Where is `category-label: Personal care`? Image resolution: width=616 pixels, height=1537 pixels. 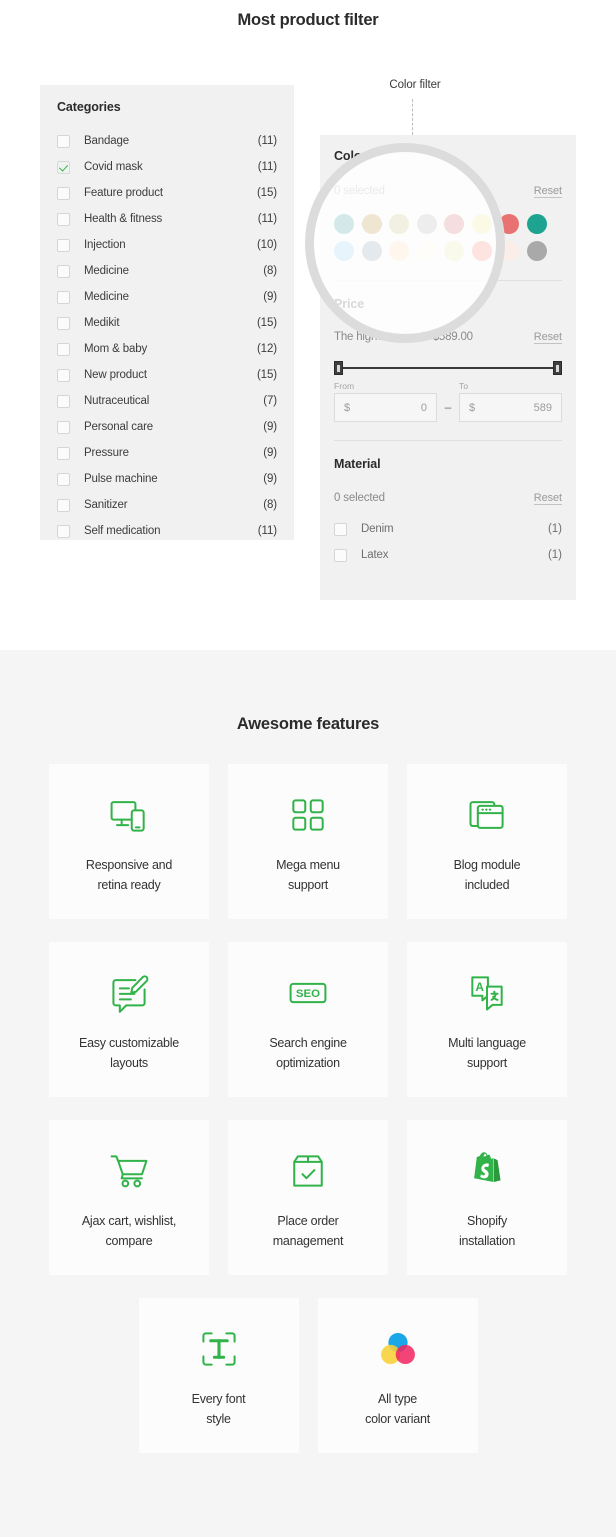 category-label: Personal care is located at coordinates (119, 427).